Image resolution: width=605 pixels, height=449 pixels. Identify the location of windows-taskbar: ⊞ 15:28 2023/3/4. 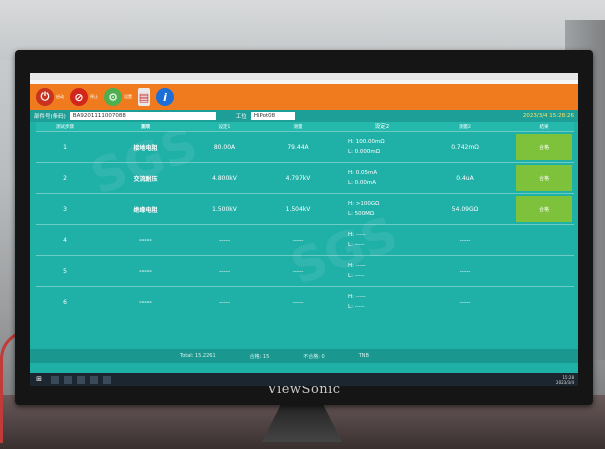
(304, 379).